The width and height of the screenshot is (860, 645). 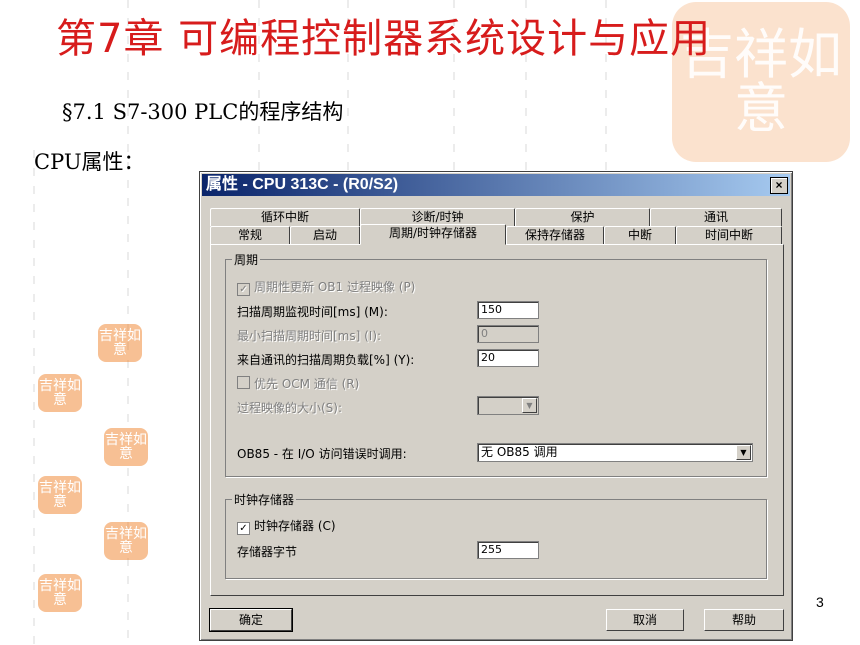 I want to click on clock-memory-checkbox: ✓ 时钟存储器 (C), so click(x=286, y=526).